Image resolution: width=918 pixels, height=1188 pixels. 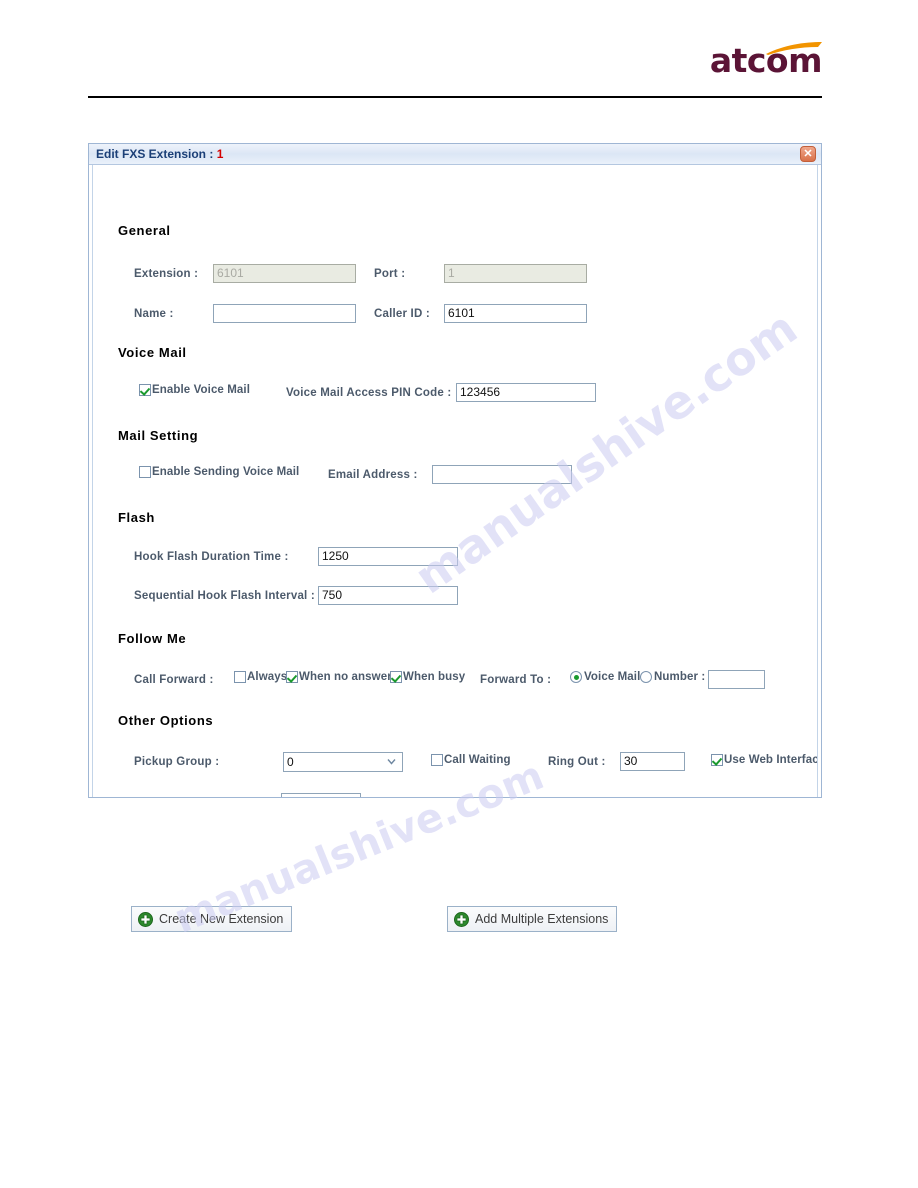 I want to click on call-forward-no-answer-label: When no answer, so click(x=345, y=677).